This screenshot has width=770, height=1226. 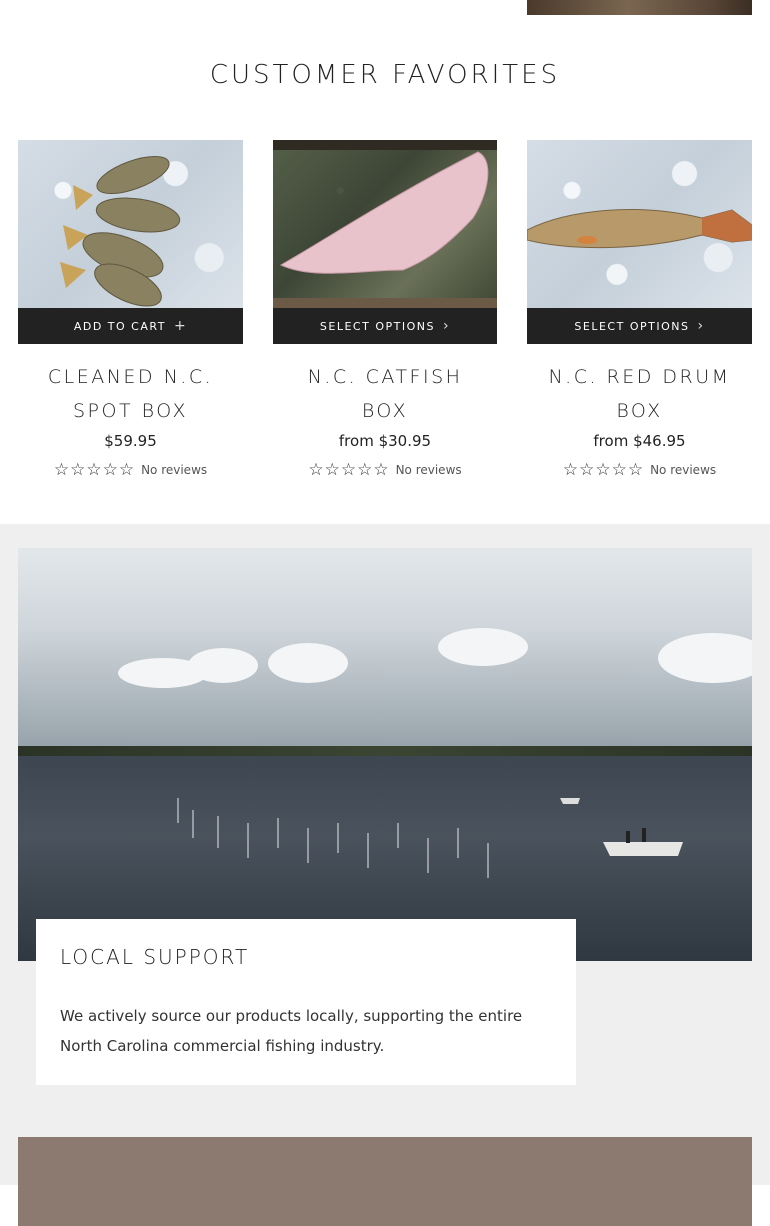 What do you see at coordinates (385, 1181) in the screenshot?
I see `next-section-image` at bounding box center [385, 1181].